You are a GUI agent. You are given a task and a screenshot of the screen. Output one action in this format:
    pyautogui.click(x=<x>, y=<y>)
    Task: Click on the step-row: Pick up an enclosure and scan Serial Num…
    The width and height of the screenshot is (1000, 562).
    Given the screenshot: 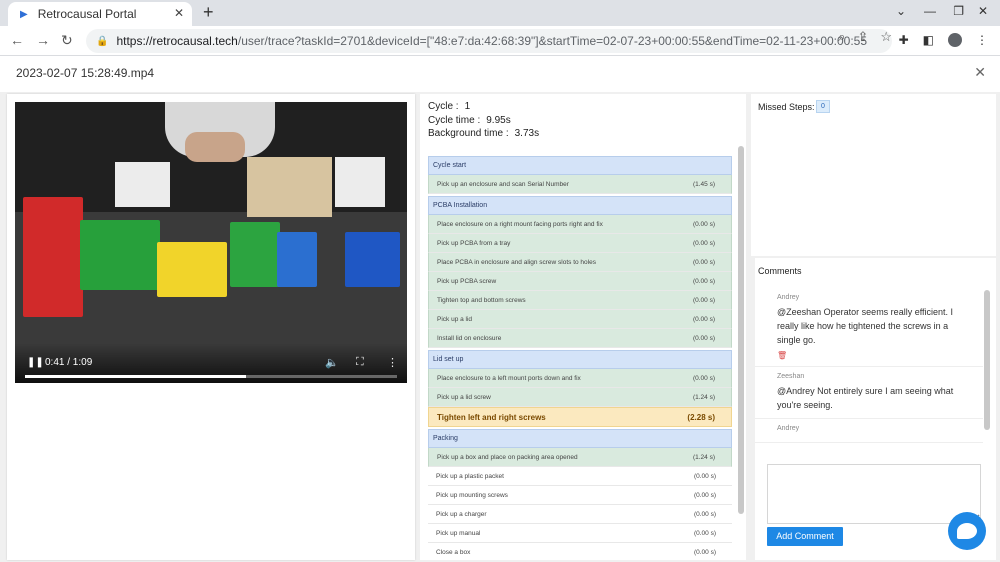 What is the action you would take?
    pyautogui.click(x=580, y=184)
    